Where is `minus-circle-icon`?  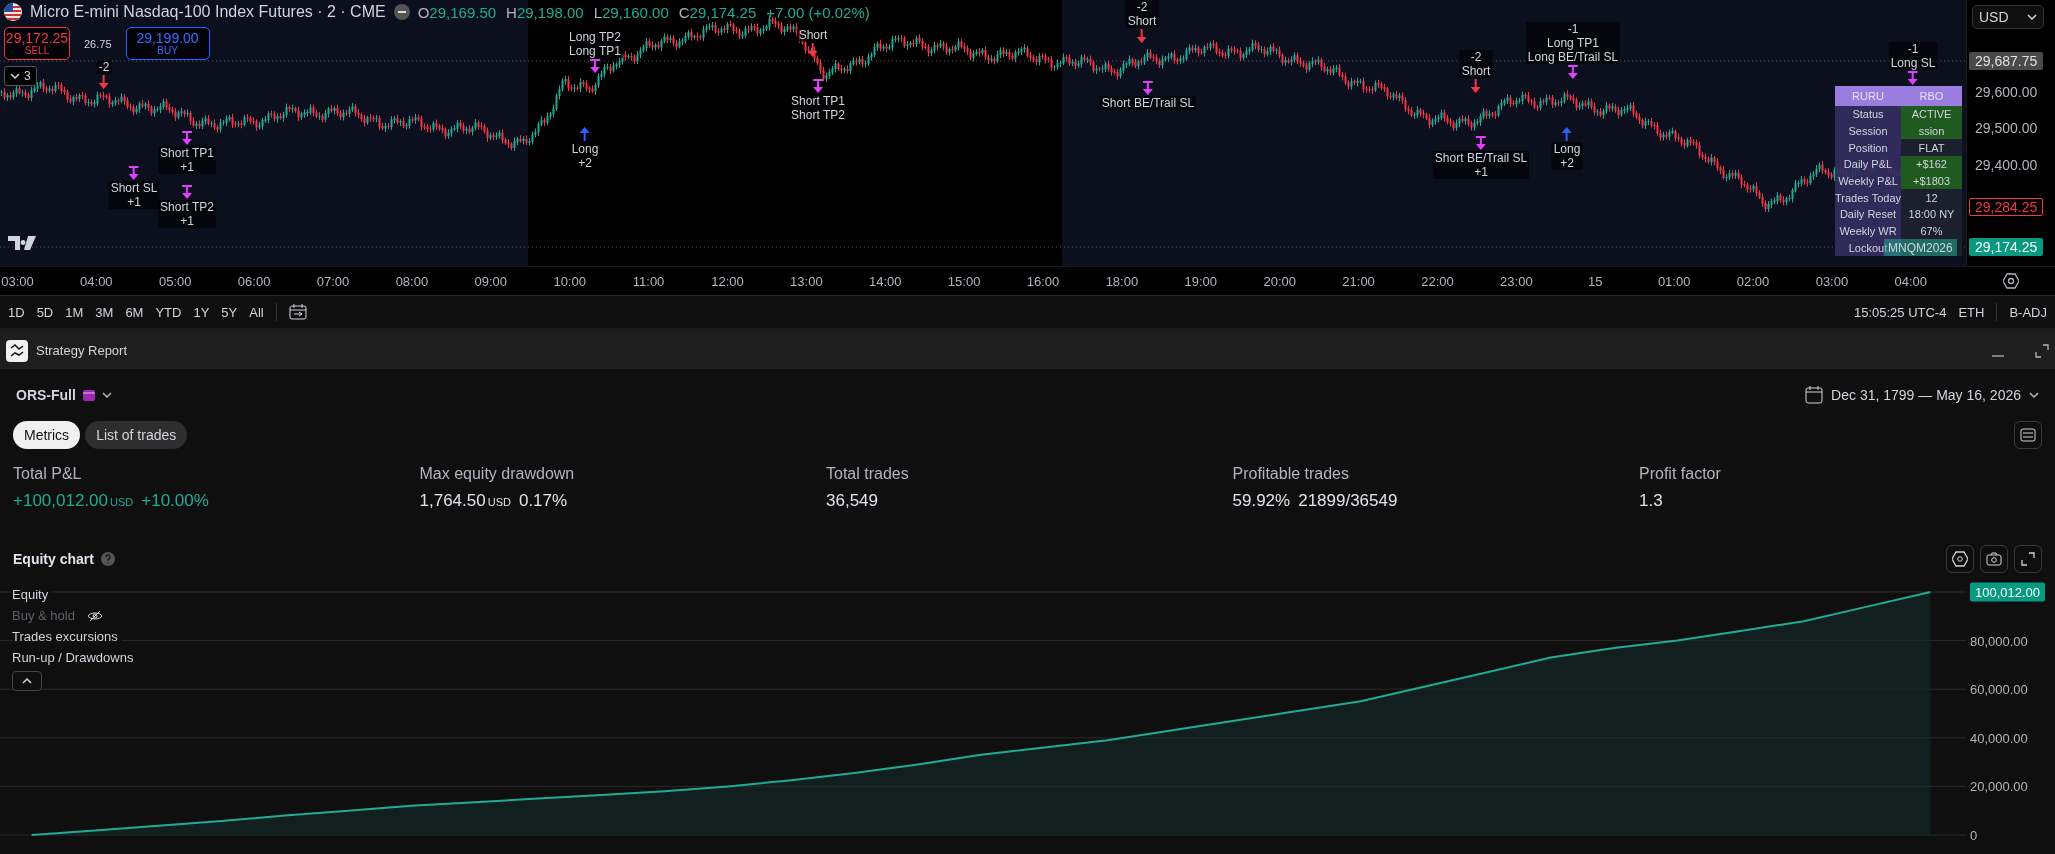 minus-circle-icon is located at coordinates (401, 12).